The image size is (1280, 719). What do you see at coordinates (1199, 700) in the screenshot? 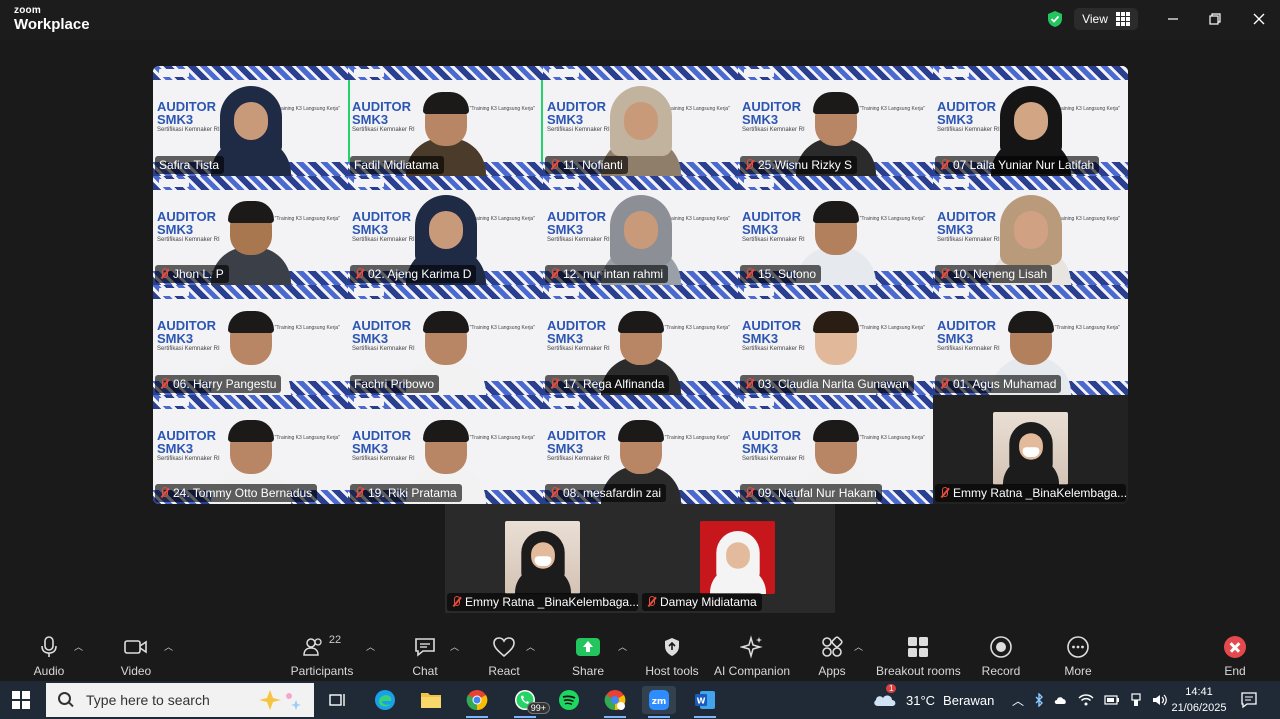
I see `taskbar-clock: 14:41 21/06/2025` at bounding box center [1199, 700].